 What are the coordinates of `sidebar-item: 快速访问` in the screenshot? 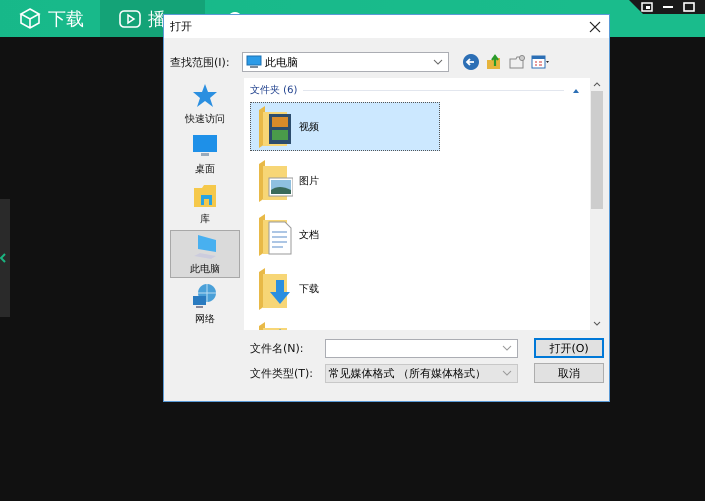 It's located at (205, 104).